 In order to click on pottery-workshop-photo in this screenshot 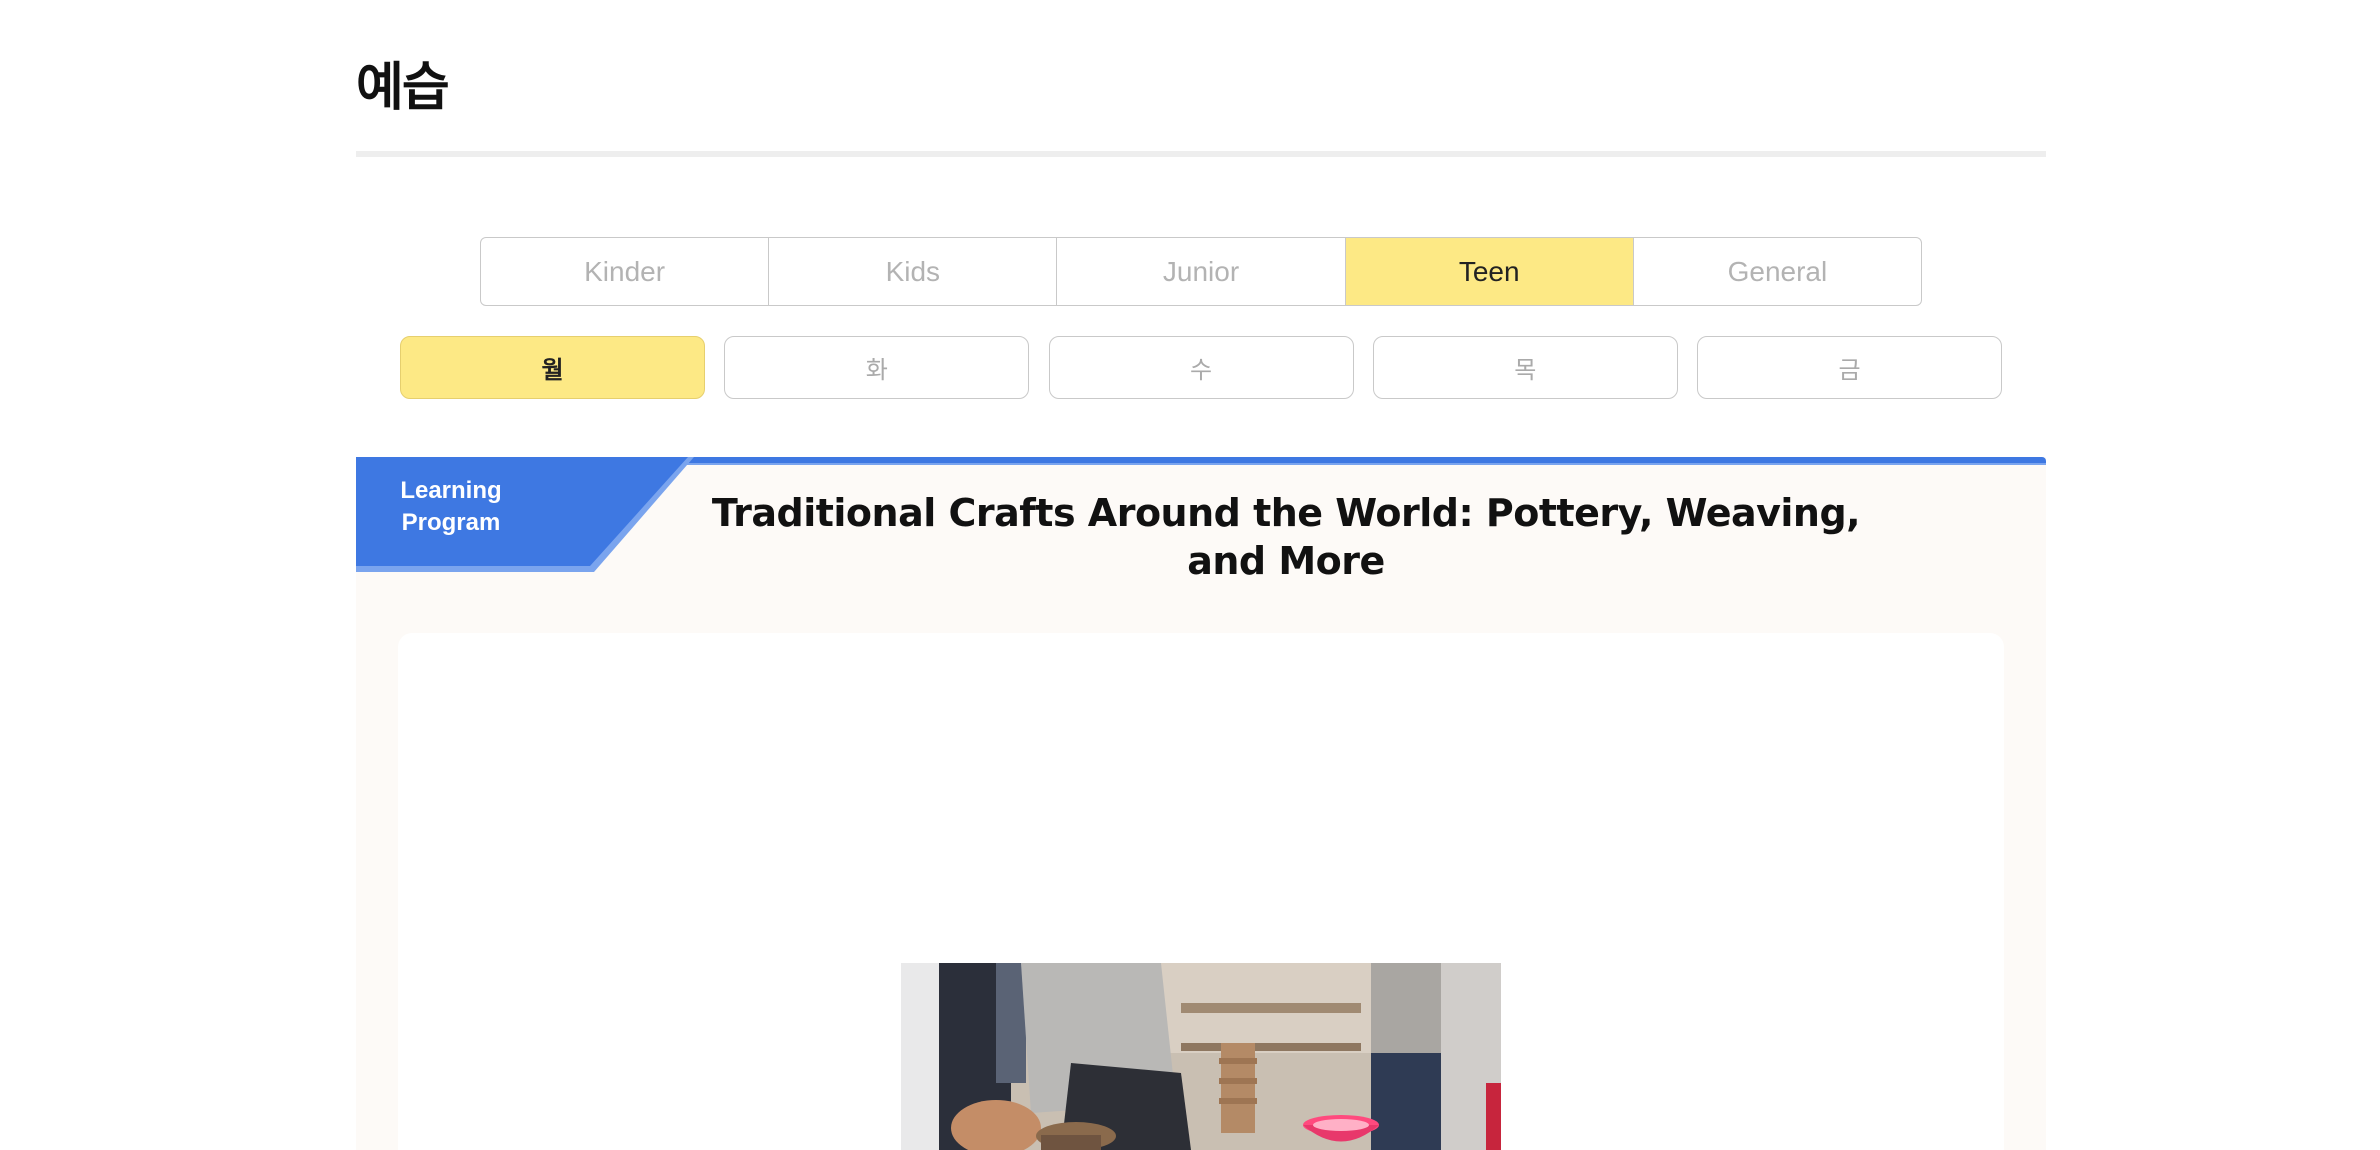, I will do `click(1201, 1056)`.